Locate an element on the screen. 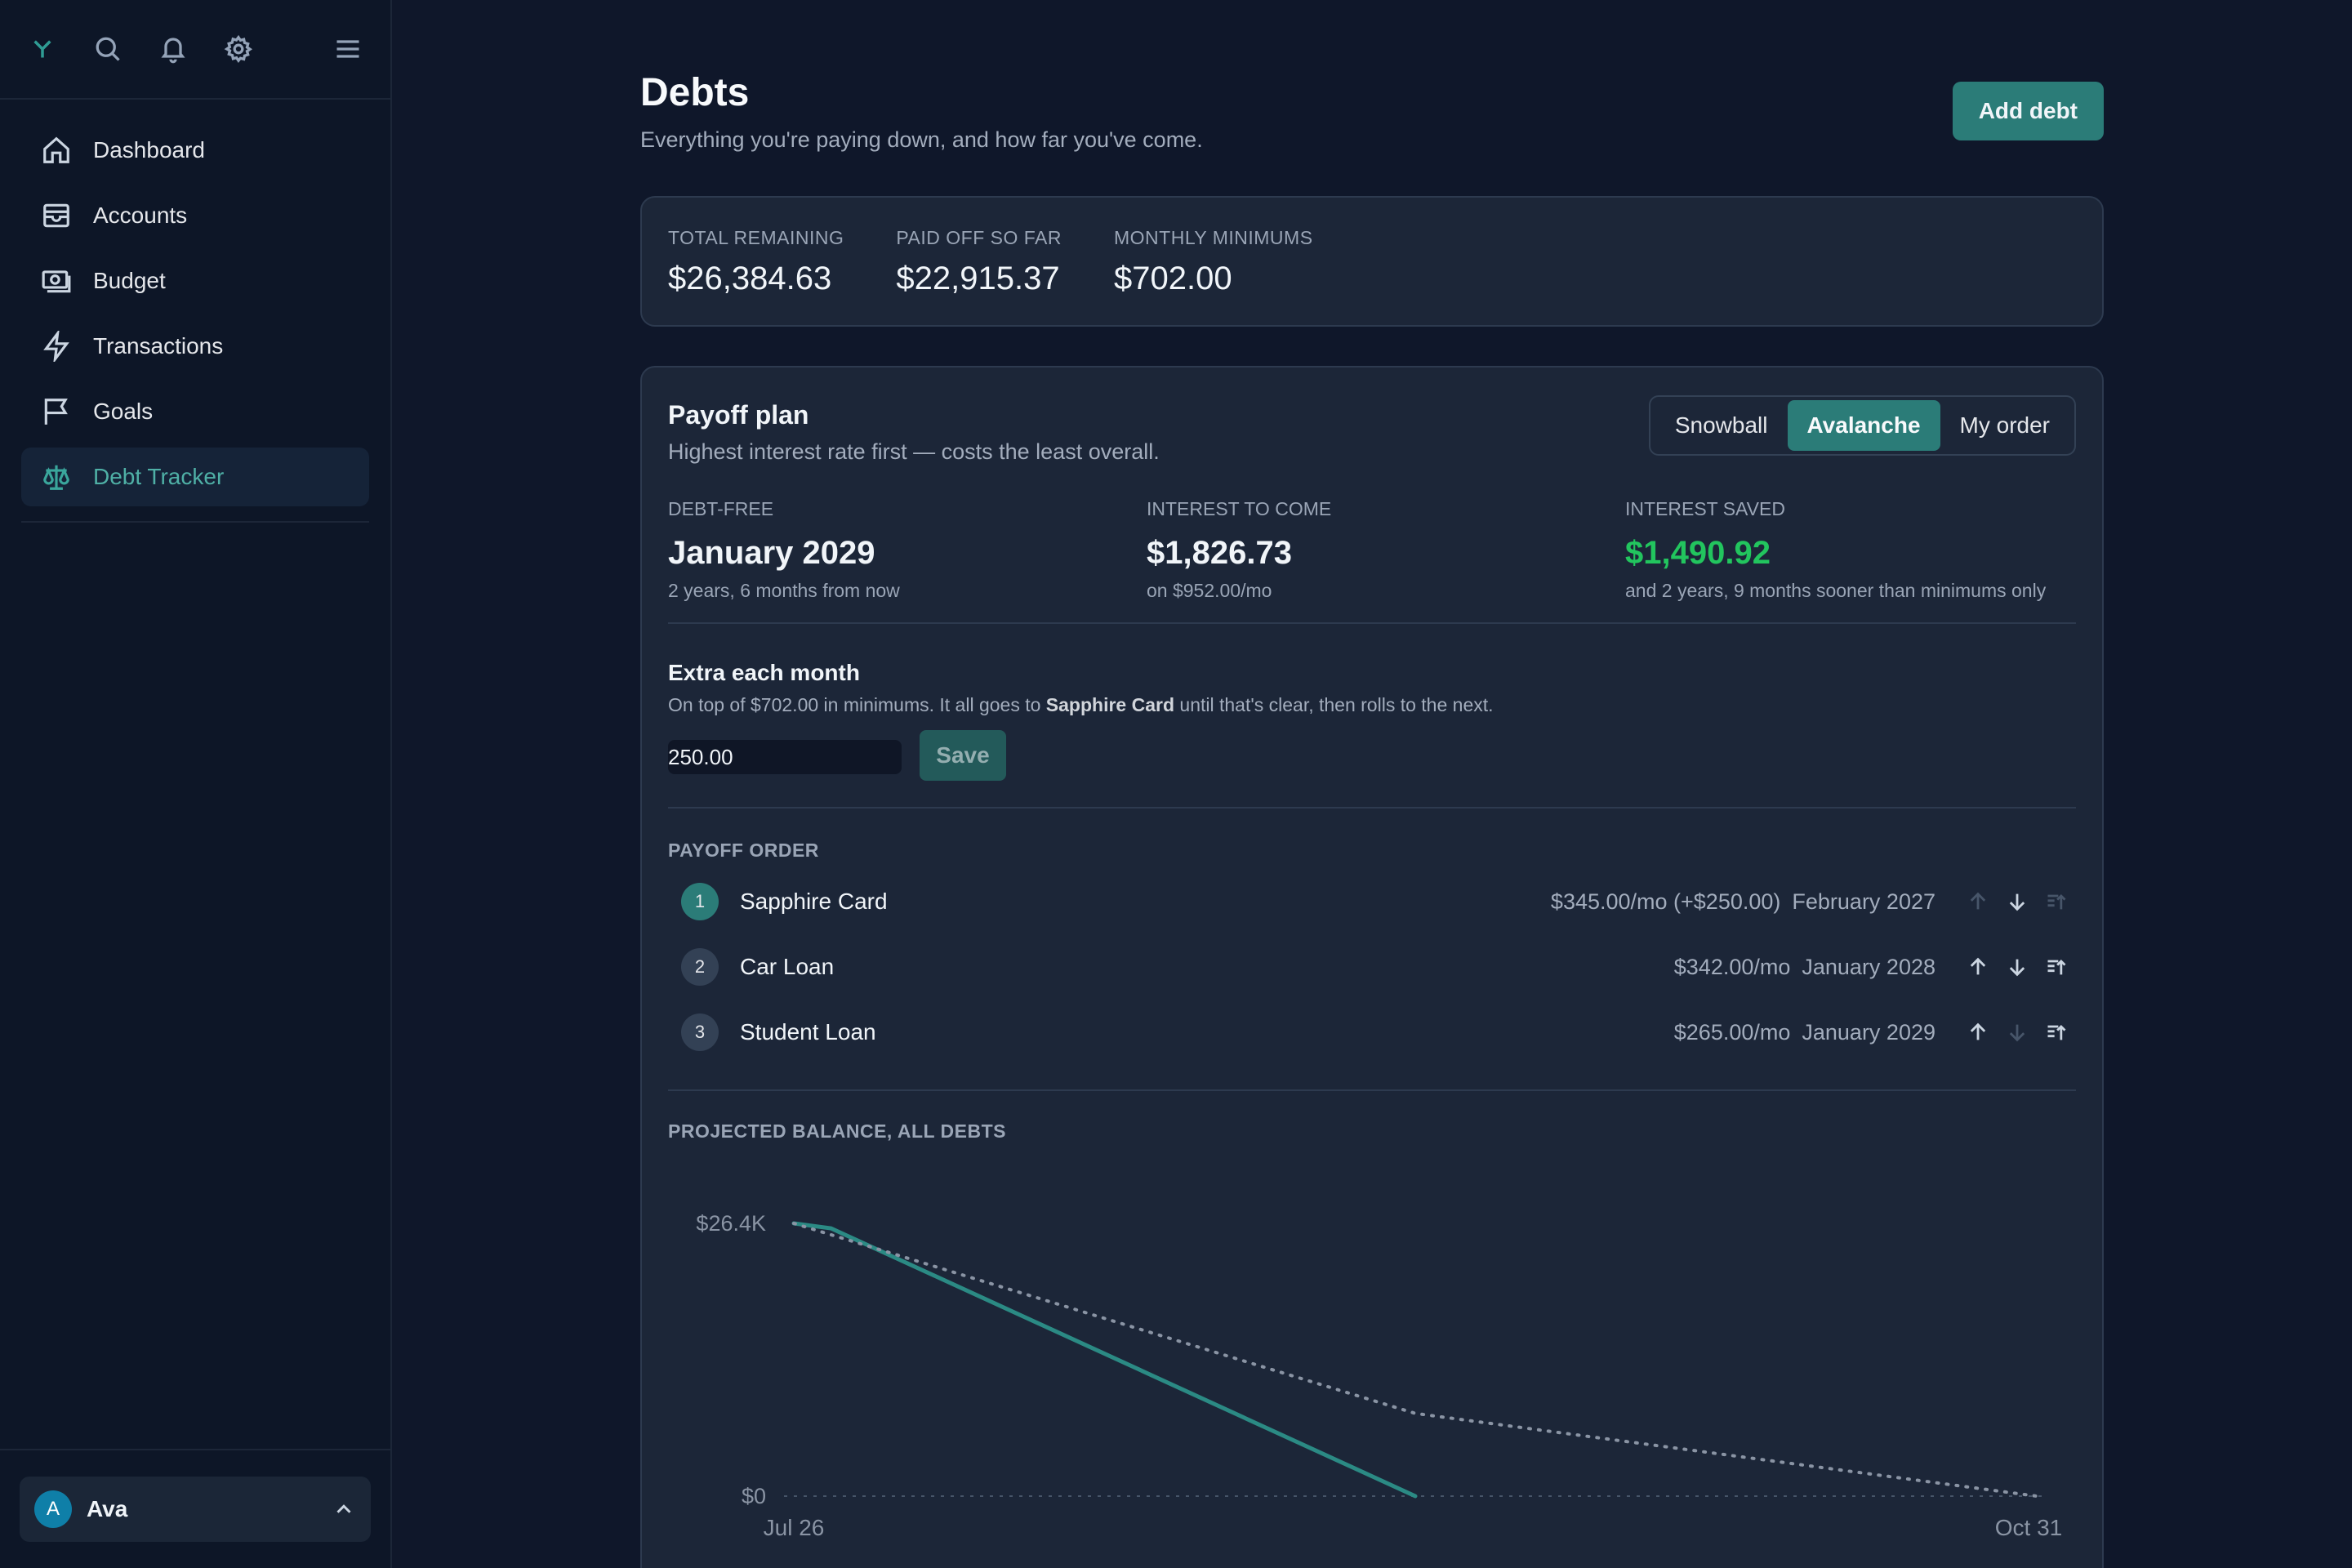  sidebar-footer: A Ava is located at coordinates (195, 1508).